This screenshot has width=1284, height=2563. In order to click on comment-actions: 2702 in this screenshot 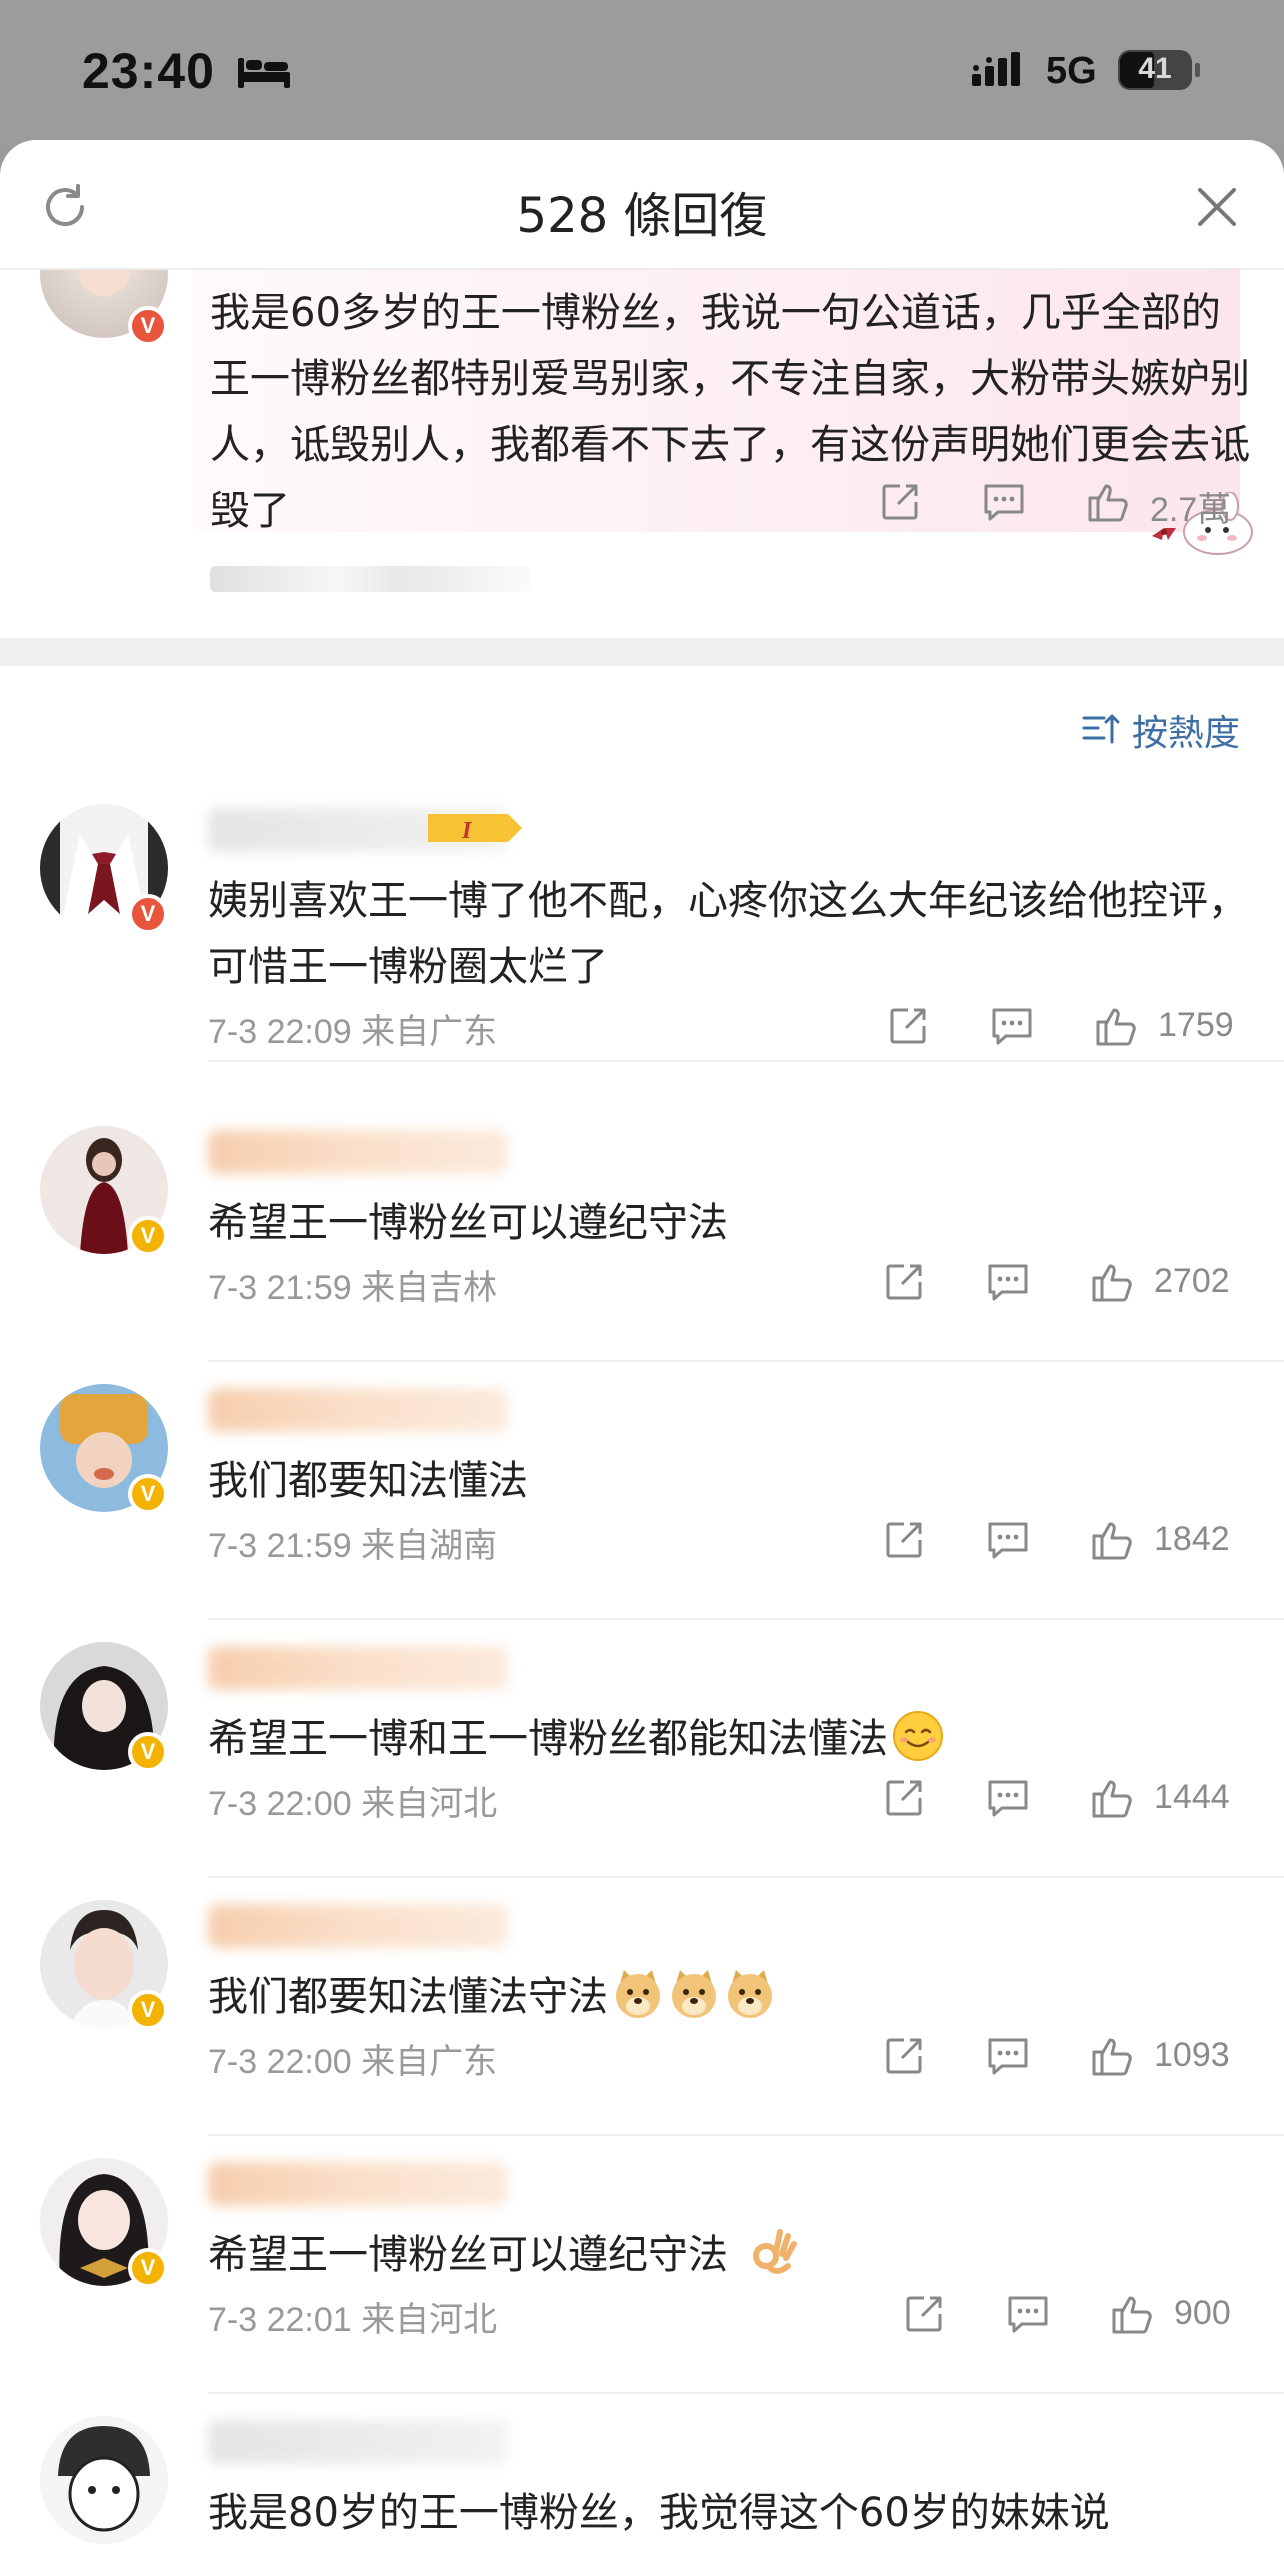, I will do `click(642, 1288)`.